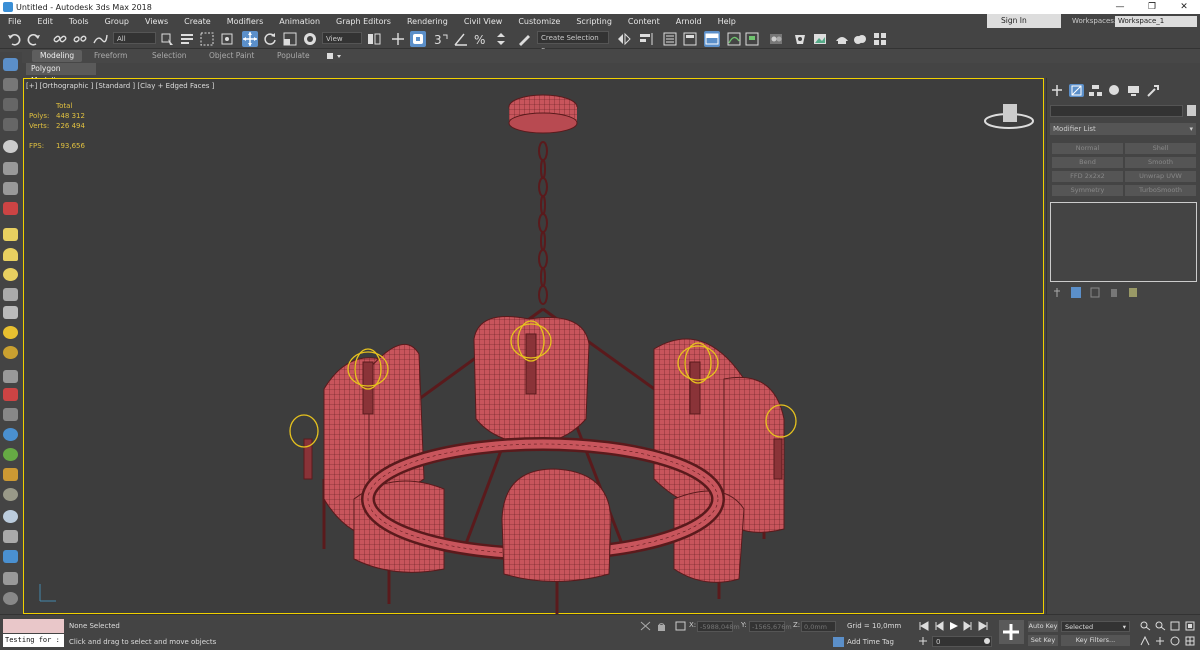 This screenshot has height=650, width=1200. I want to click on modifier-unwrap-uvw-button: Unwrap UVW, so click(1160, 176).